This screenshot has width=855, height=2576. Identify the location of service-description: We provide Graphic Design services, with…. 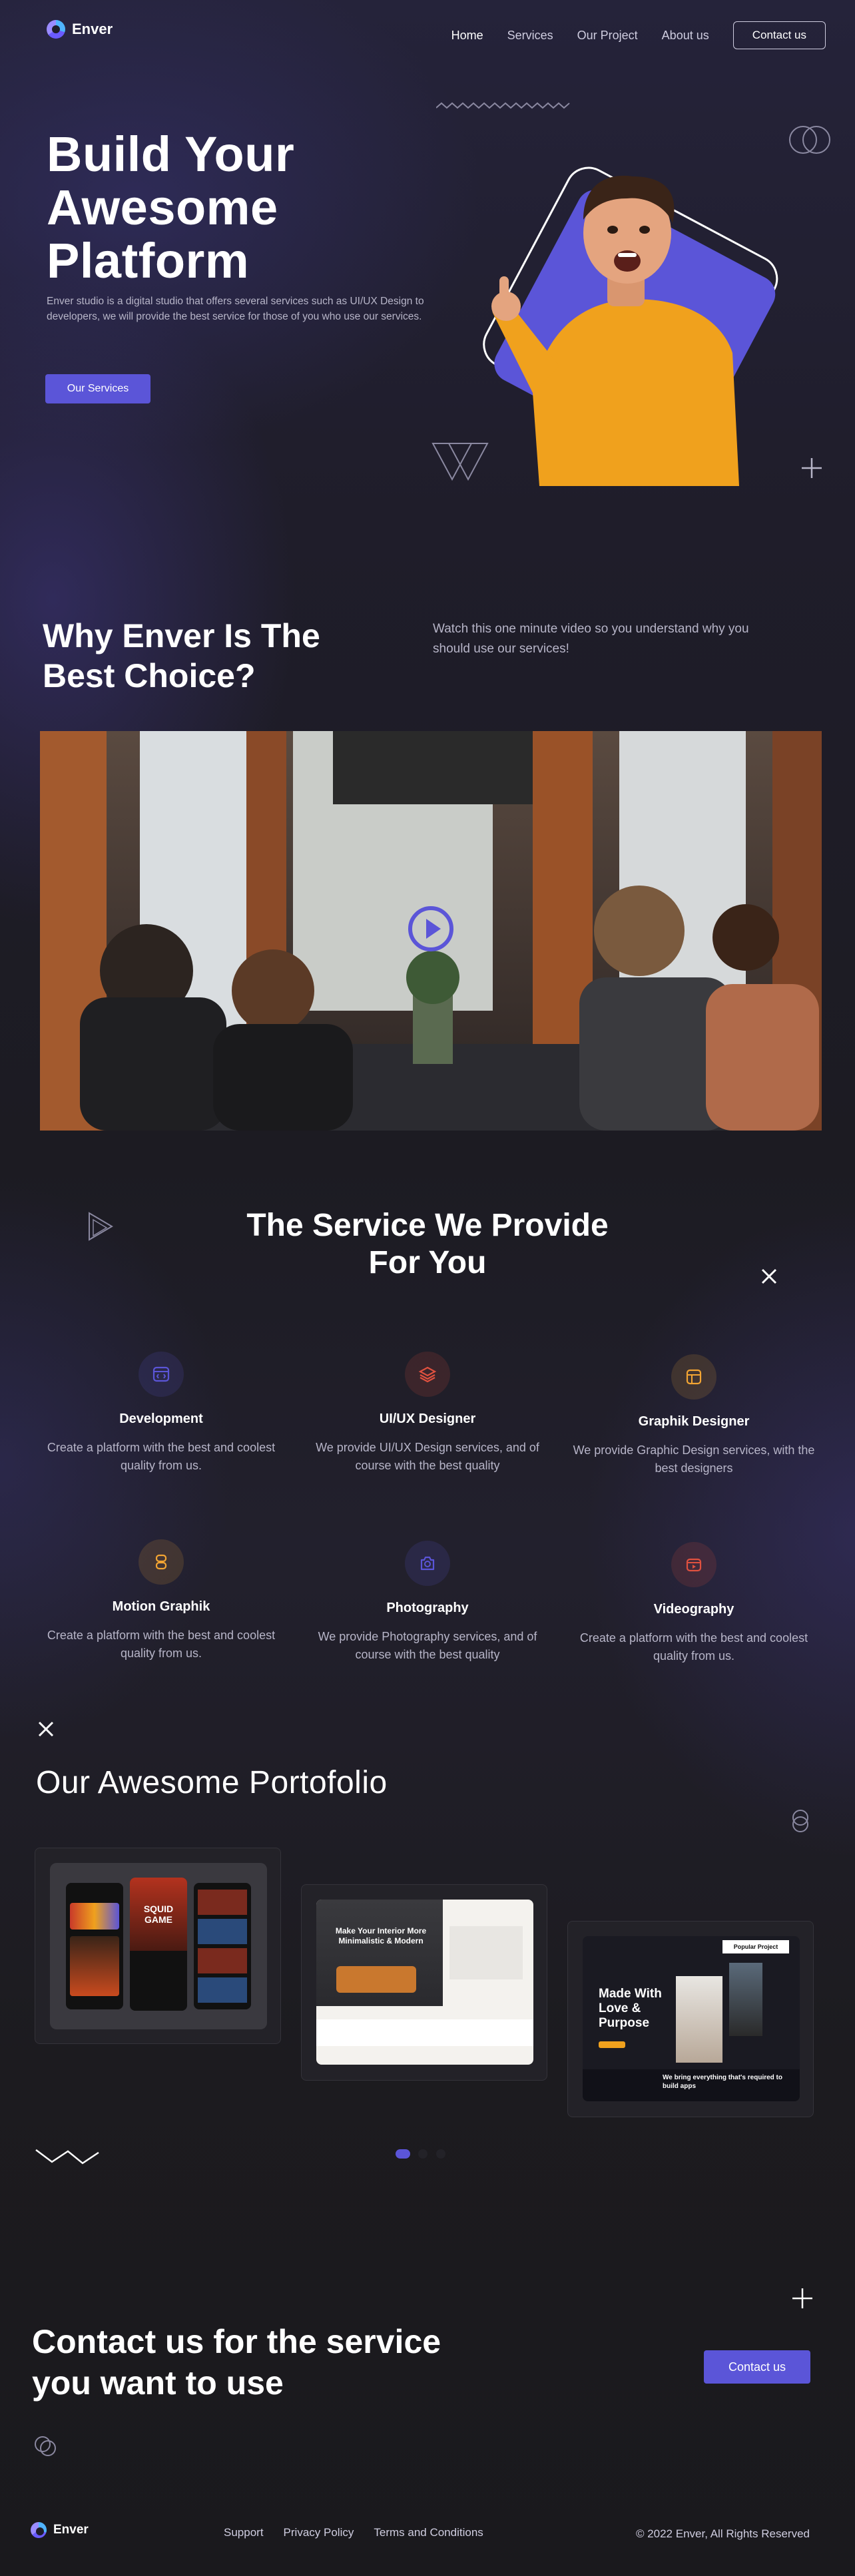
(694, 1459).